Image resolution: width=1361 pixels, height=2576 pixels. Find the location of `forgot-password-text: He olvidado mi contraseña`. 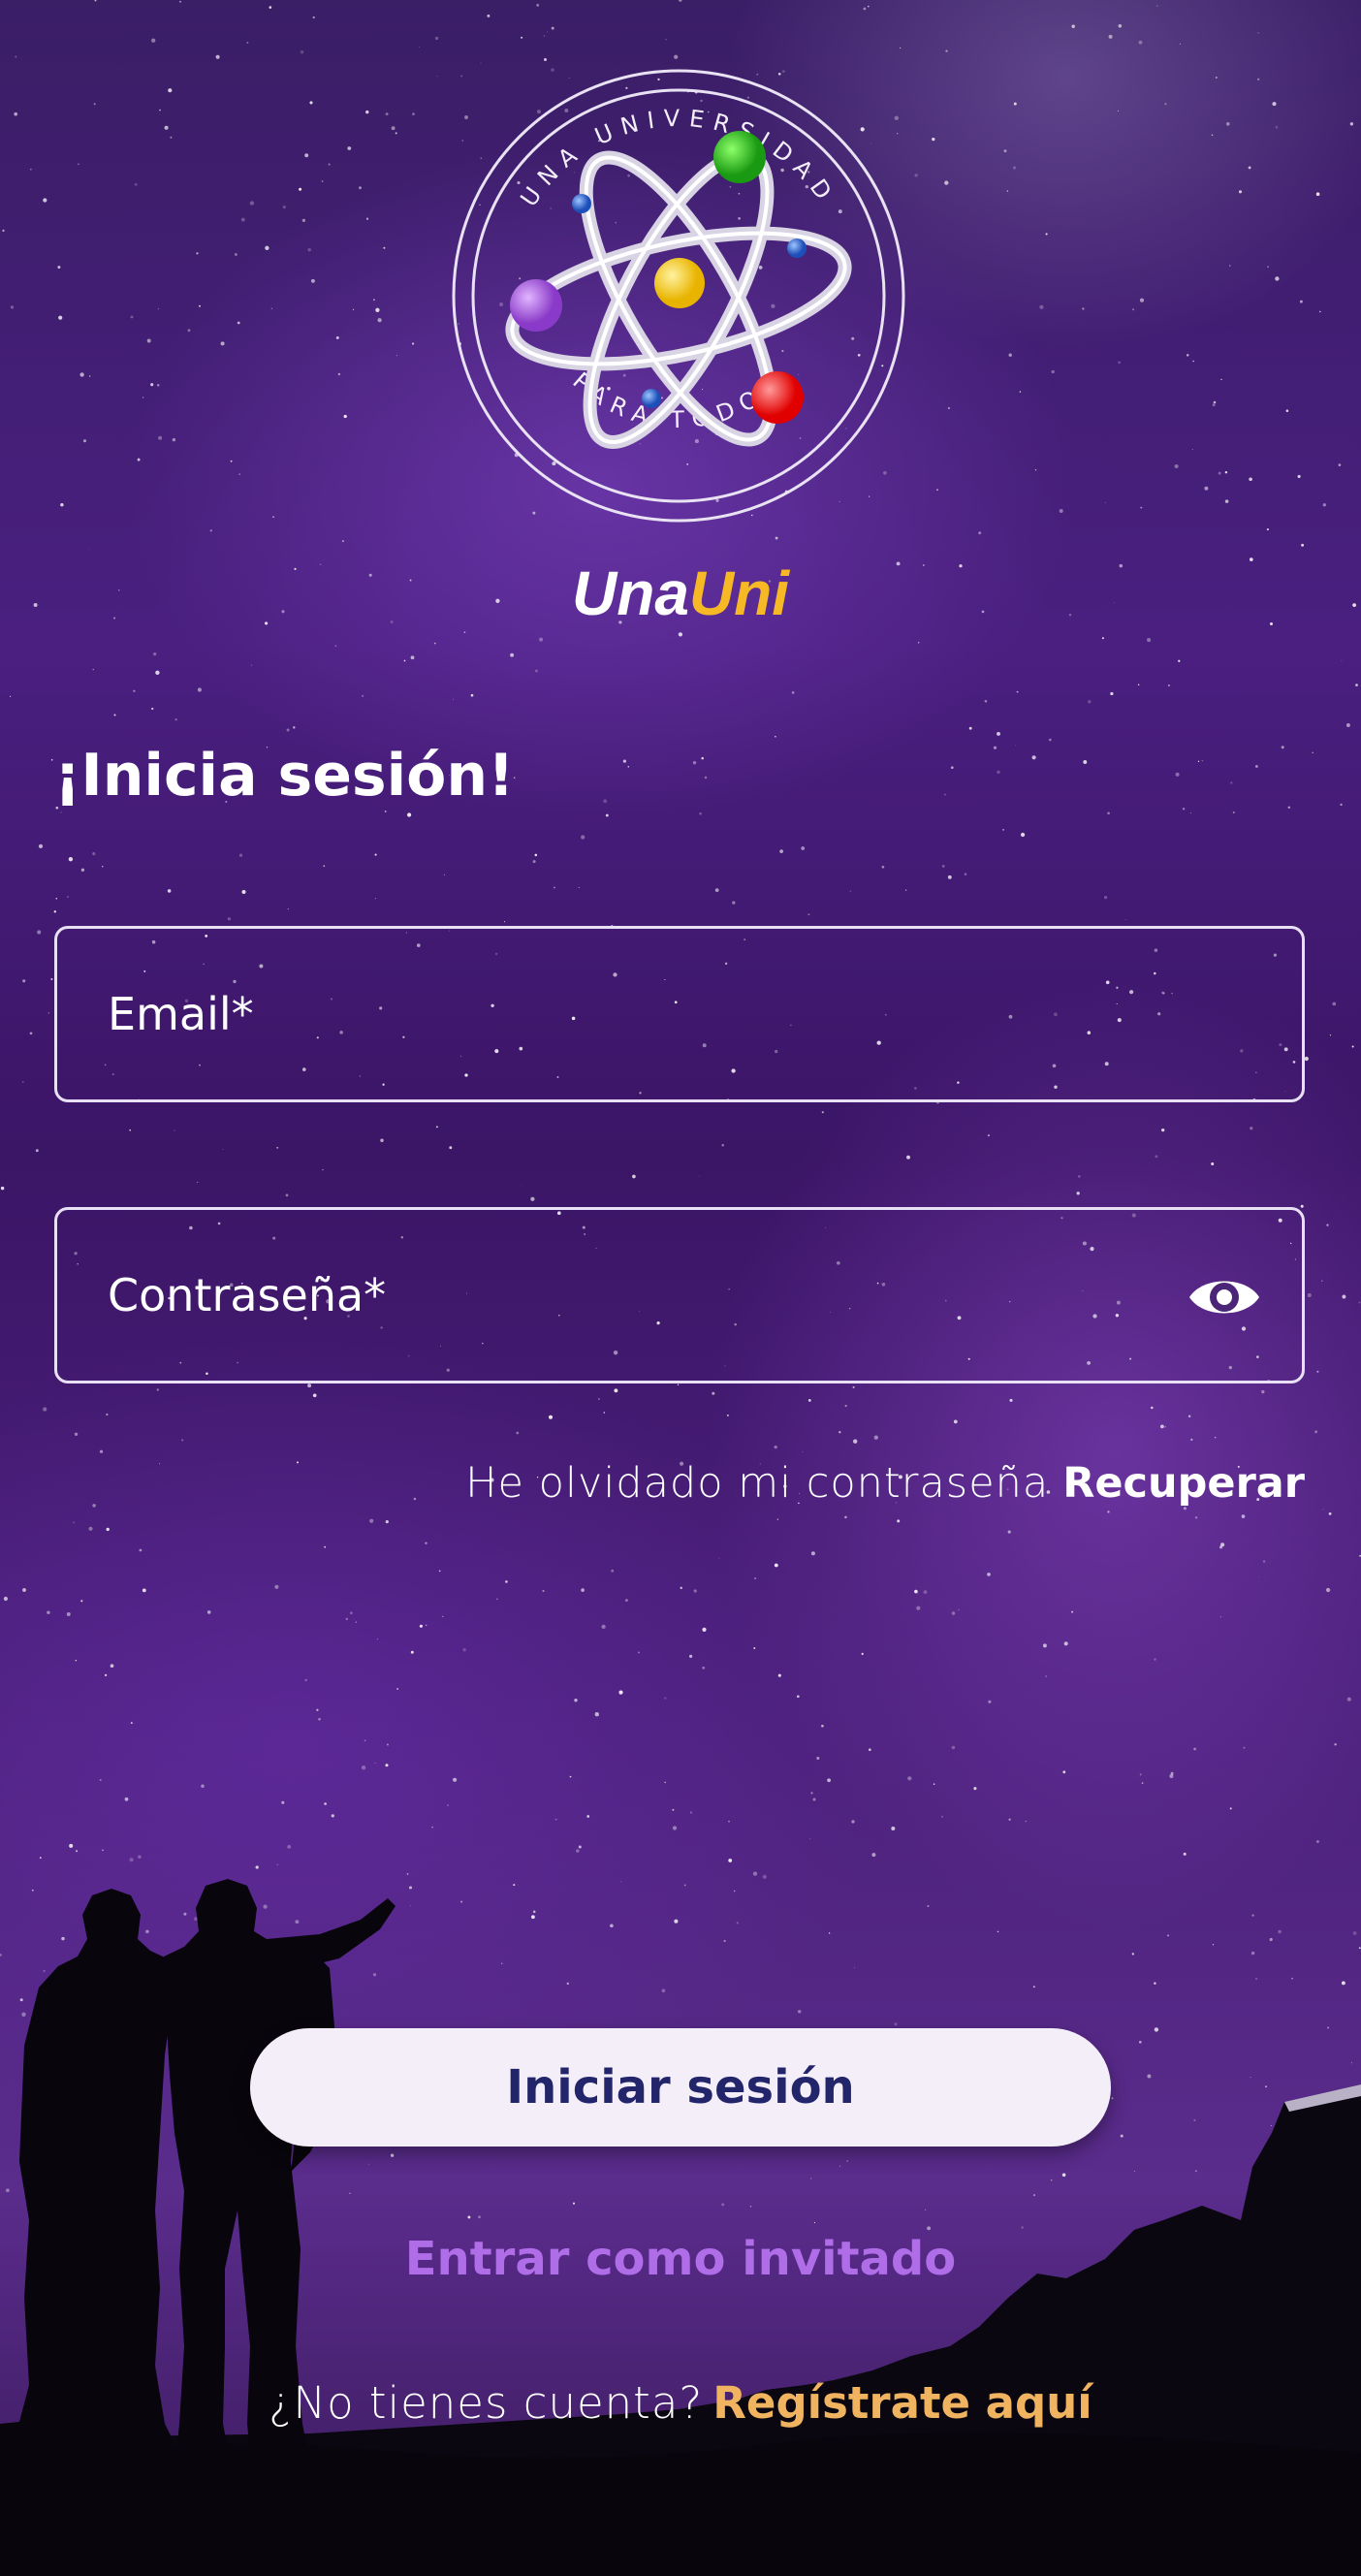

forgot-password-text: He olvidado mi contraseña is located at coordinates (757, 1483).